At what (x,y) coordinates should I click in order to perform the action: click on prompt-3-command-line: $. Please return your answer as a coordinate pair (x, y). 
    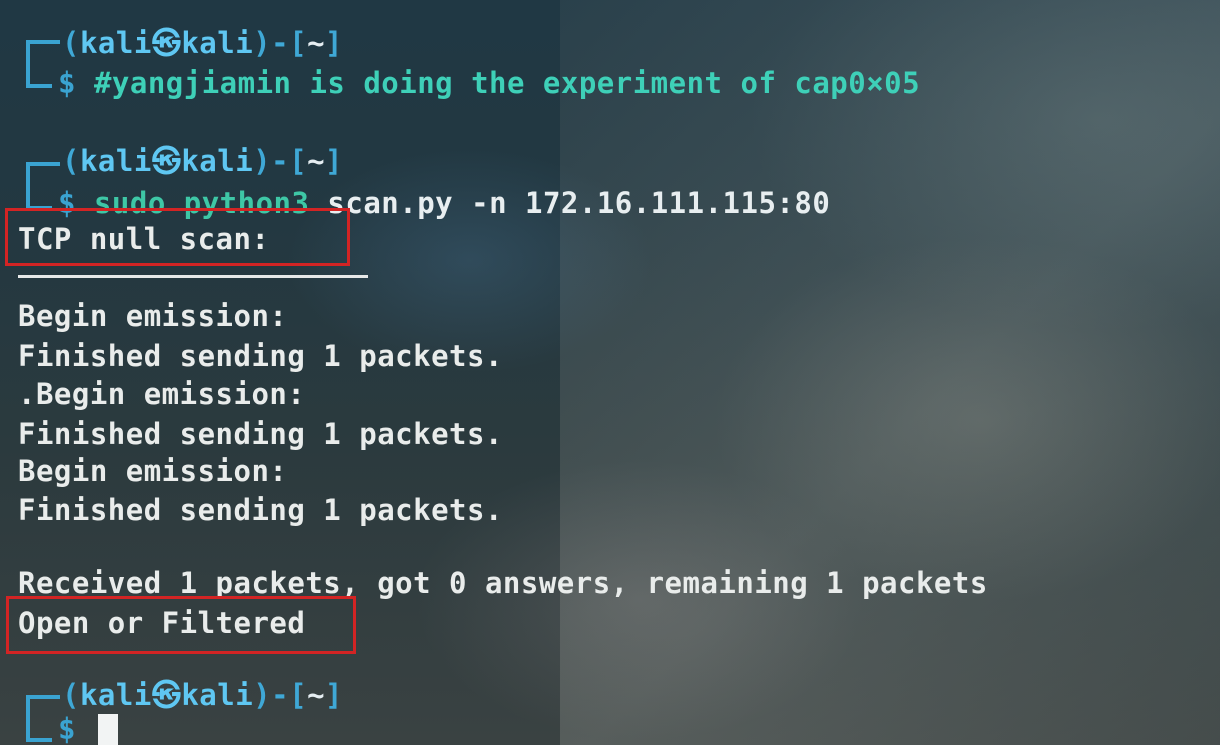
    Looking at the image, I should click on (67, 728).